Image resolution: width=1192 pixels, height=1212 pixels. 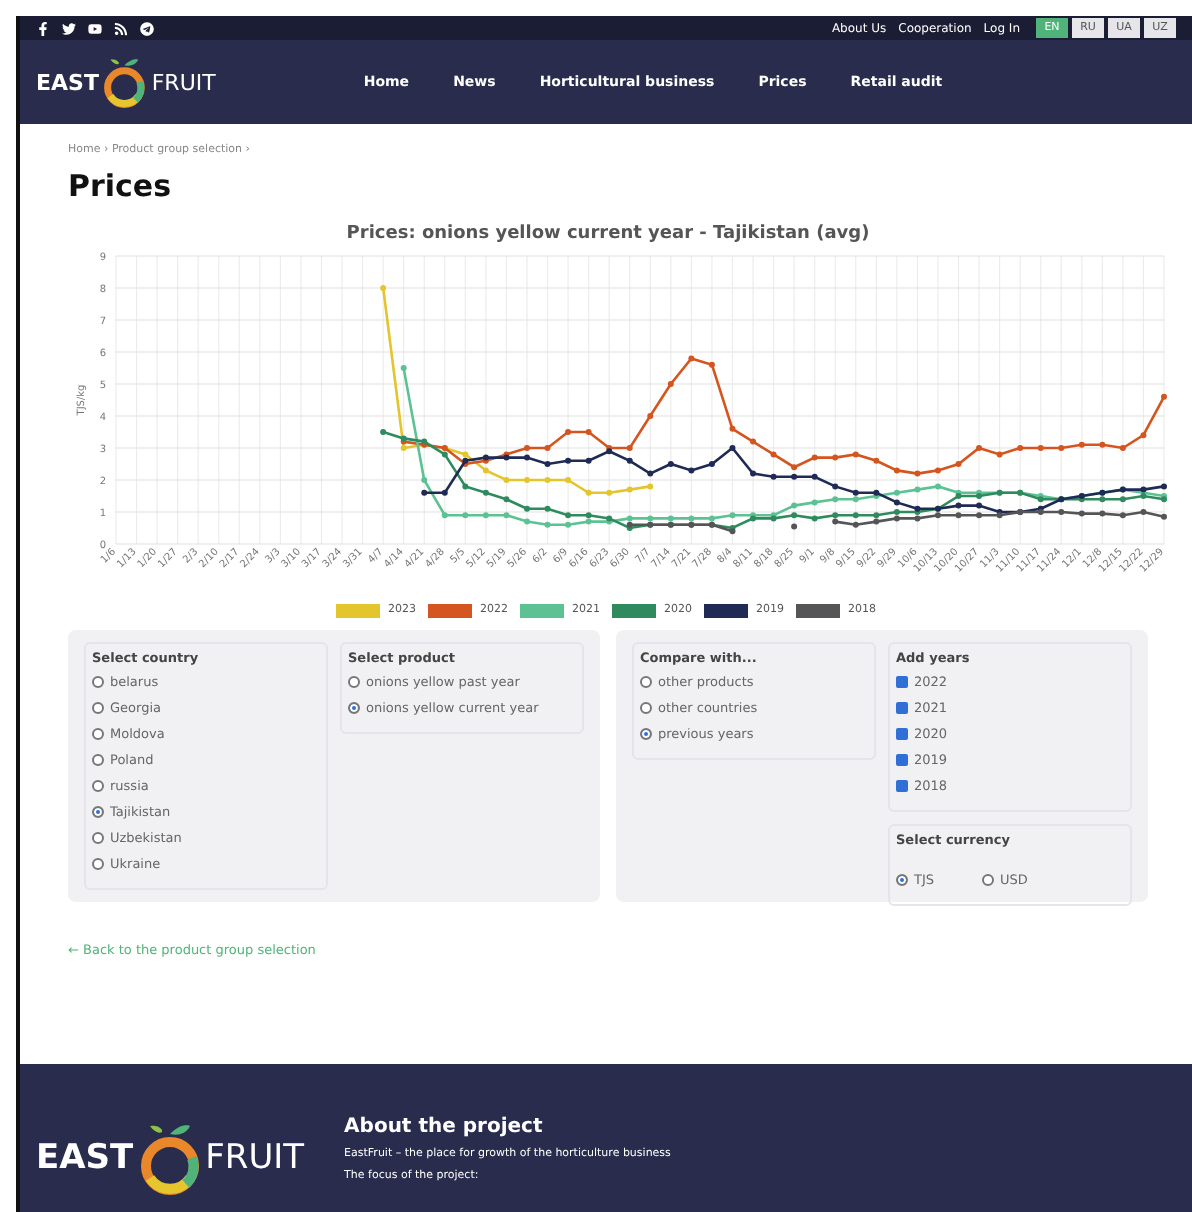 I want to click on telegram-icon, so click(x=147, y=28).